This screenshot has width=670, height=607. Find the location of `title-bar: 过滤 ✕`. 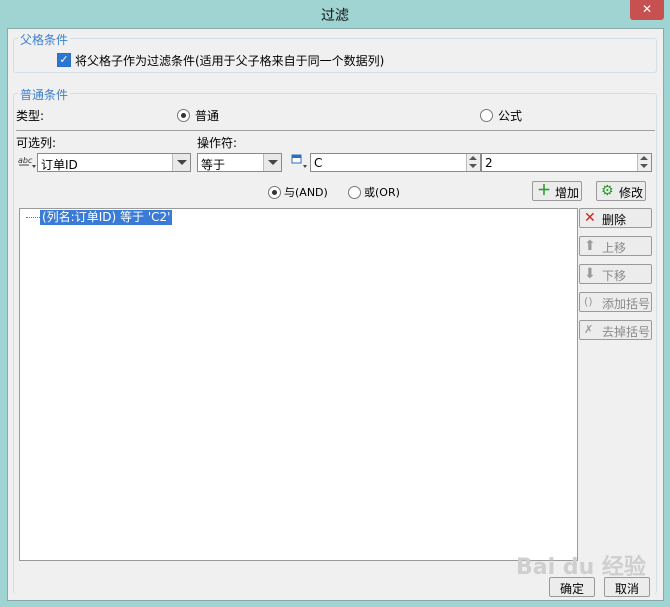

title-bar: 过滤 ✕ is located at coordinates (335, 14).